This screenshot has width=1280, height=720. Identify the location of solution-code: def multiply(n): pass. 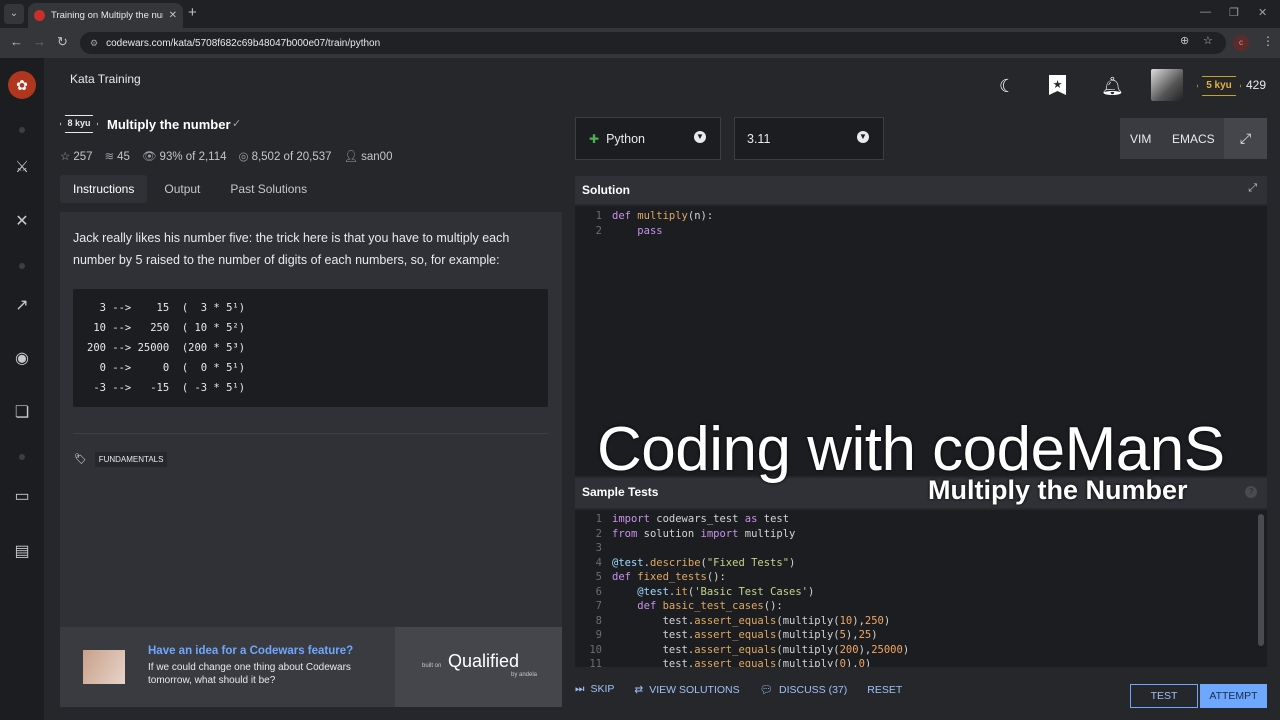
(663, 223).